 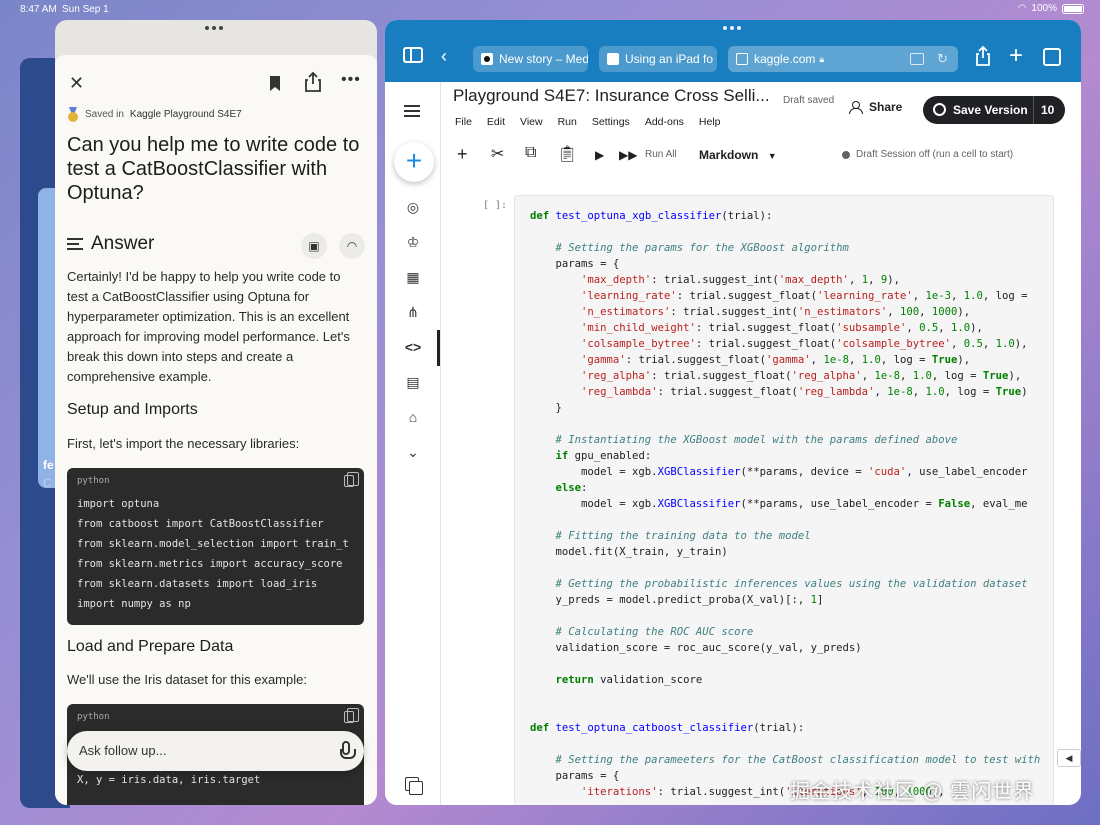 What do you see at coordinates (856, 107) in the screenshot?
I see `person-add-icon` at bounding box center [856, 107].